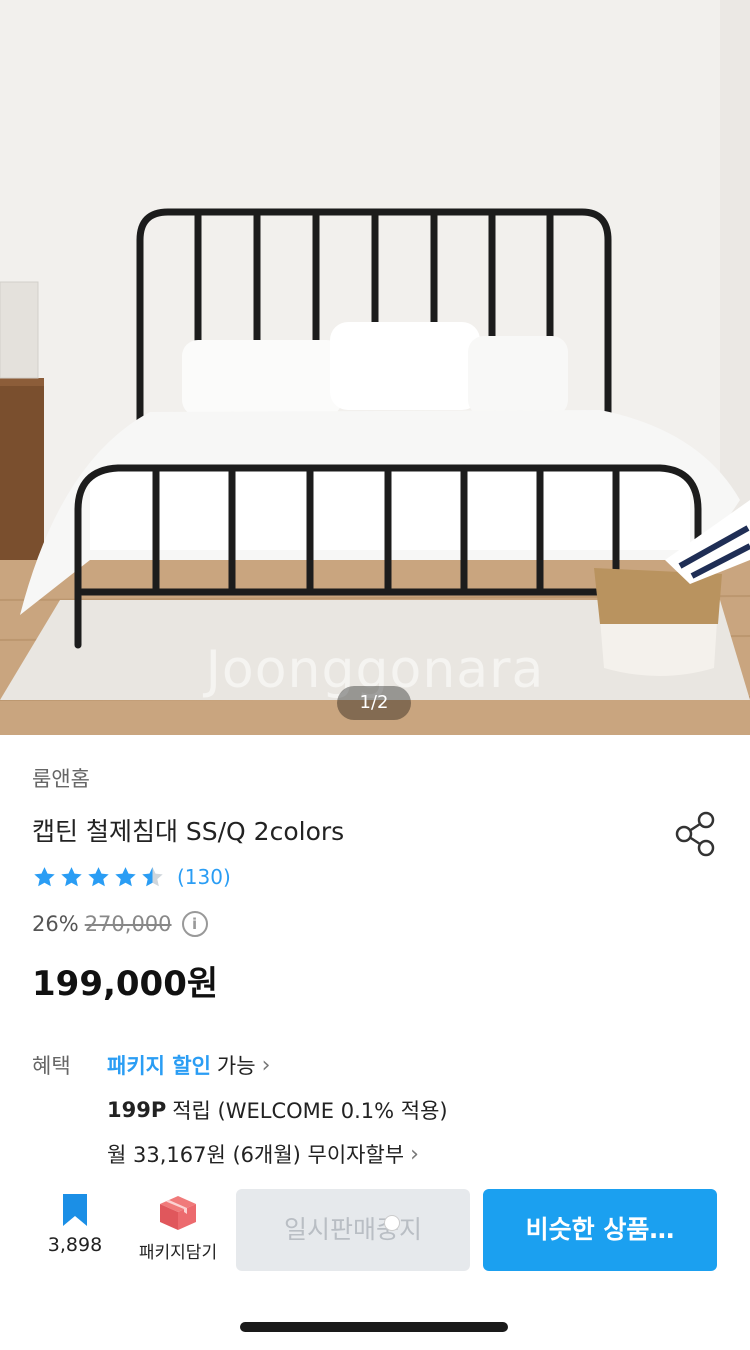 The height and width of the screenshot is (1350, 750). What do you see at coordinates (374, 1327) in the screenshot?
I see `home-indicator` at bounding box center [374, 1327].